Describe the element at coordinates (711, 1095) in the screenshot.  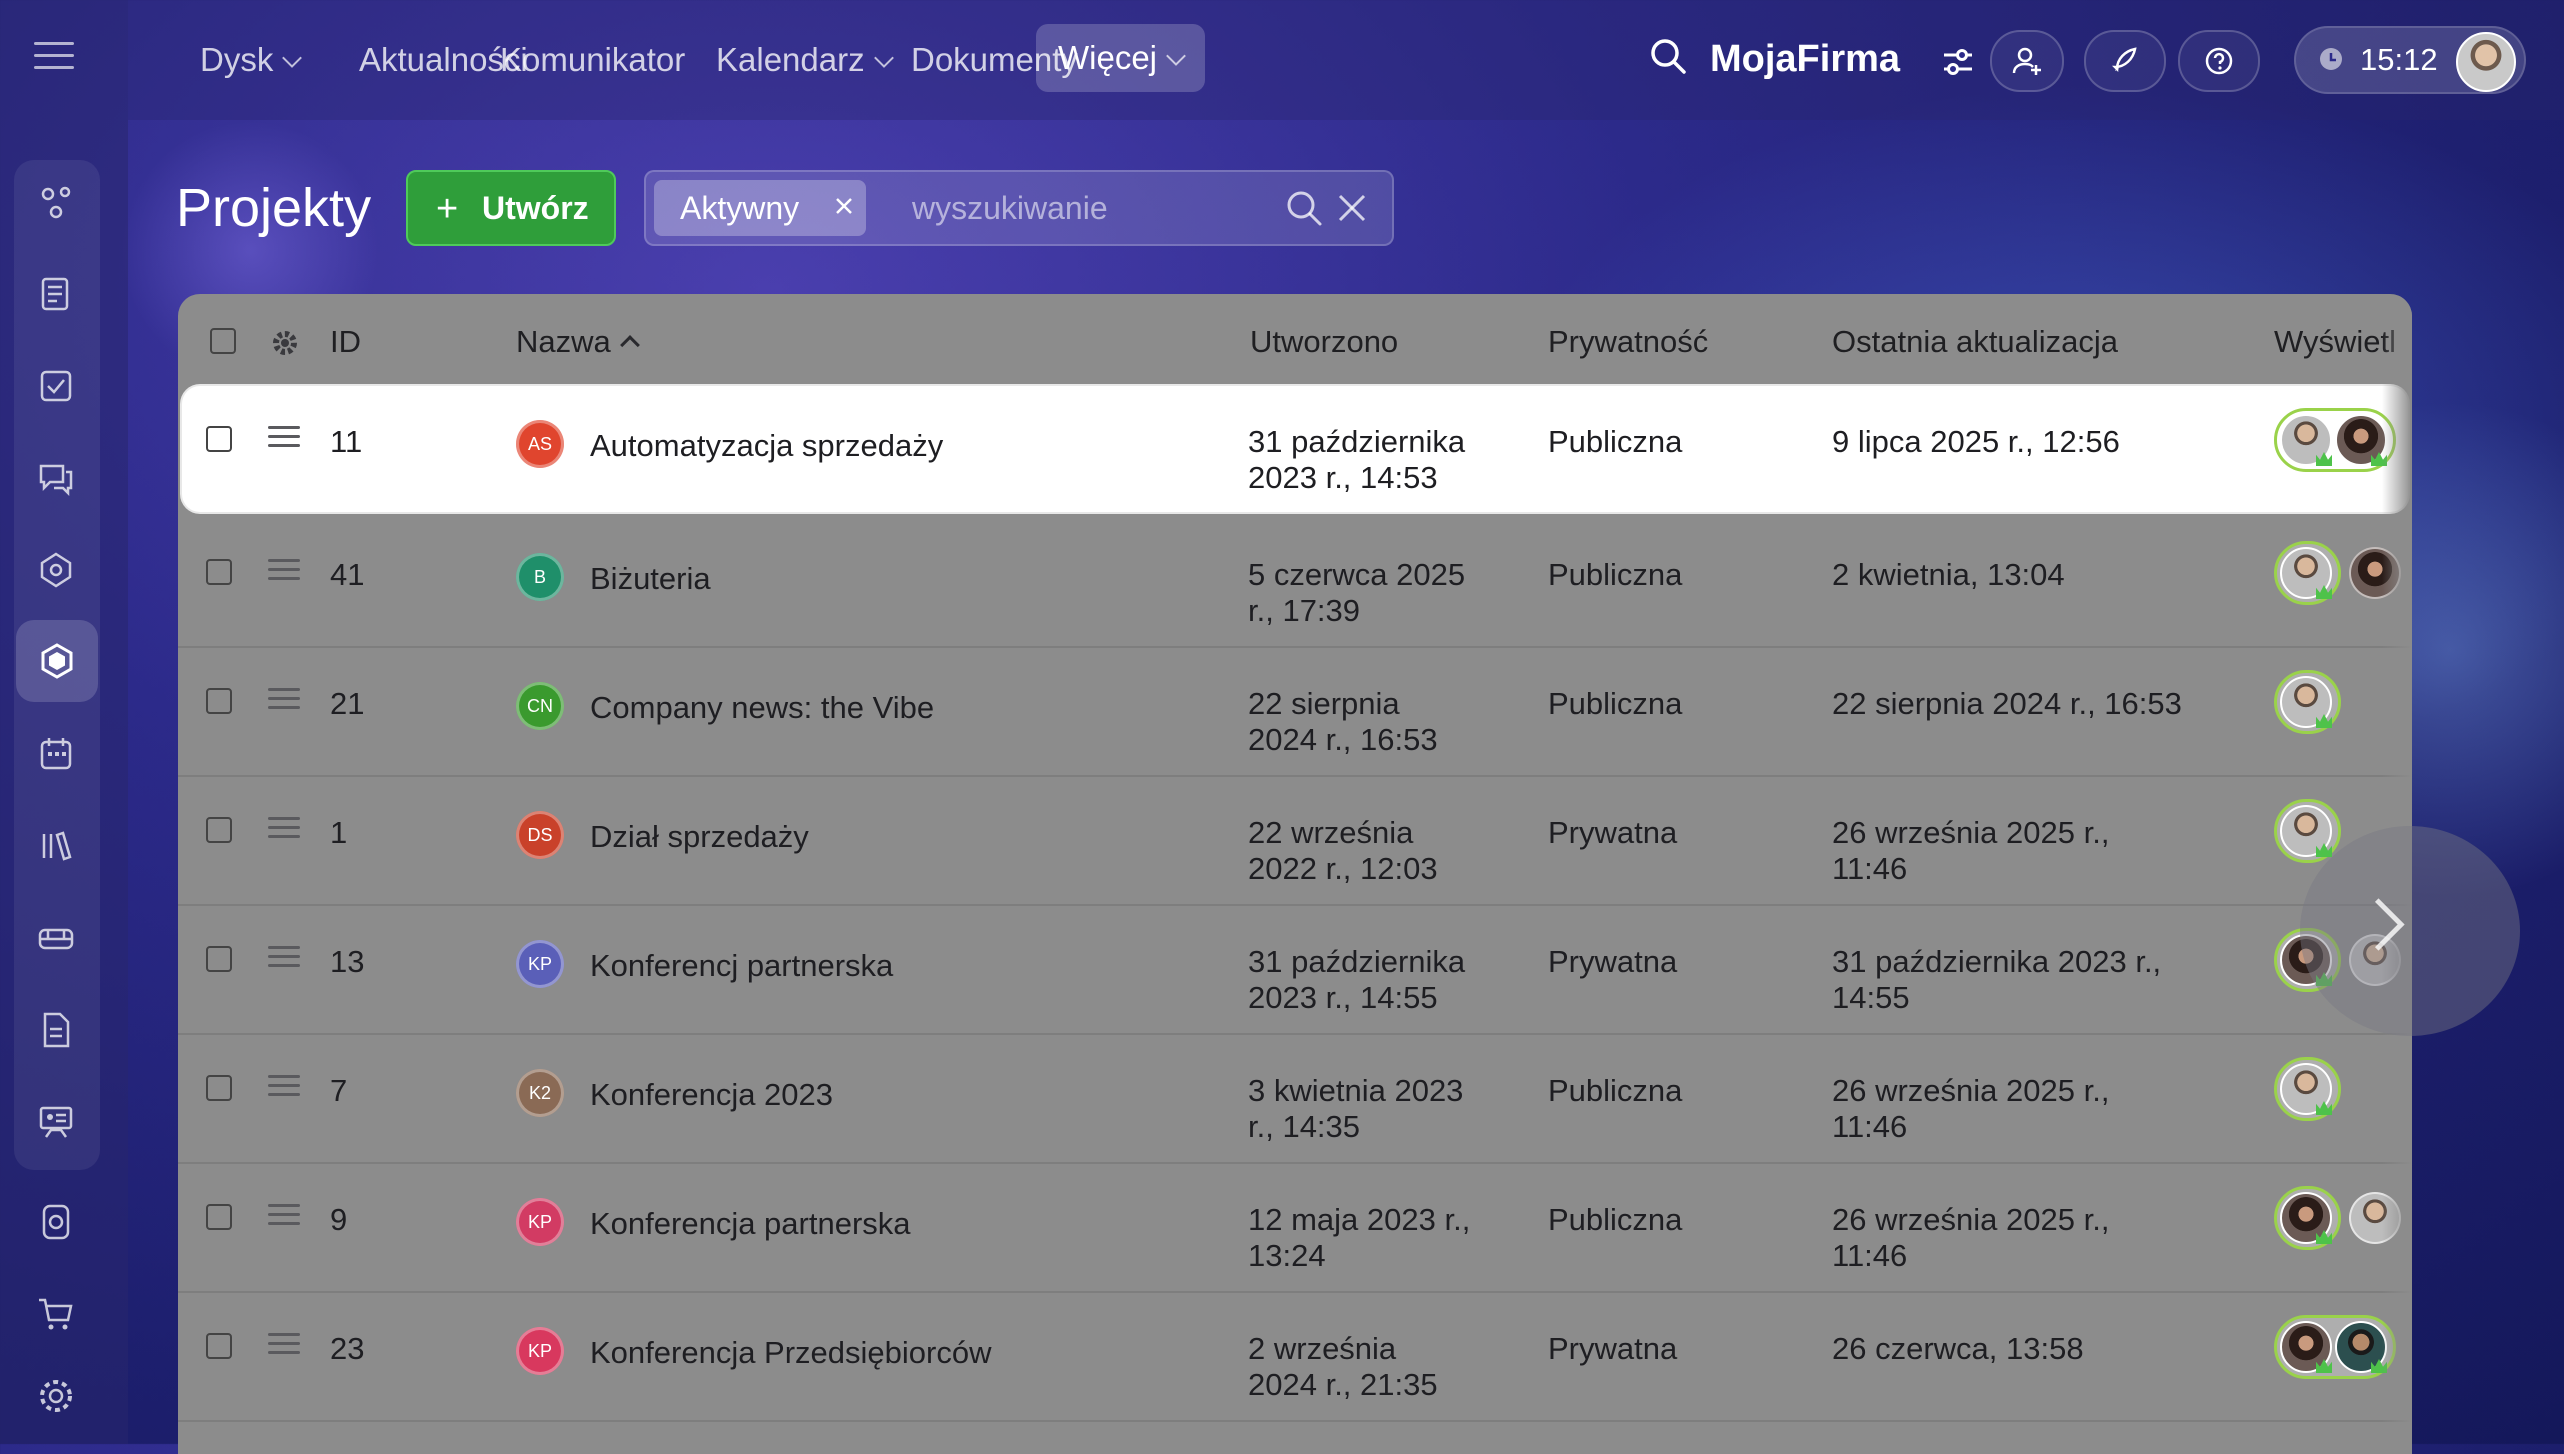
I see `project-name-link: Konferencja 2023` at that location.